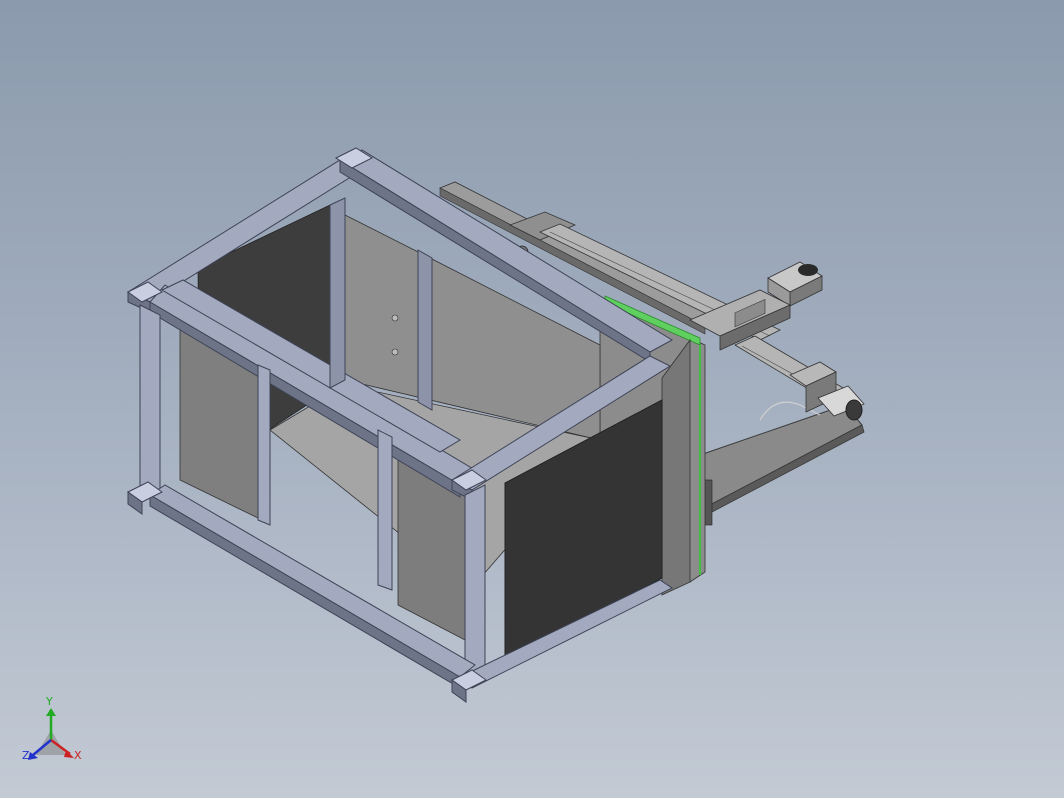 The width and height of the screenshot is (1064, 798). What do you see at coordinates (676, 467) in the screenshot?
I see `end-plate-face` at bounding box center [676, 467].